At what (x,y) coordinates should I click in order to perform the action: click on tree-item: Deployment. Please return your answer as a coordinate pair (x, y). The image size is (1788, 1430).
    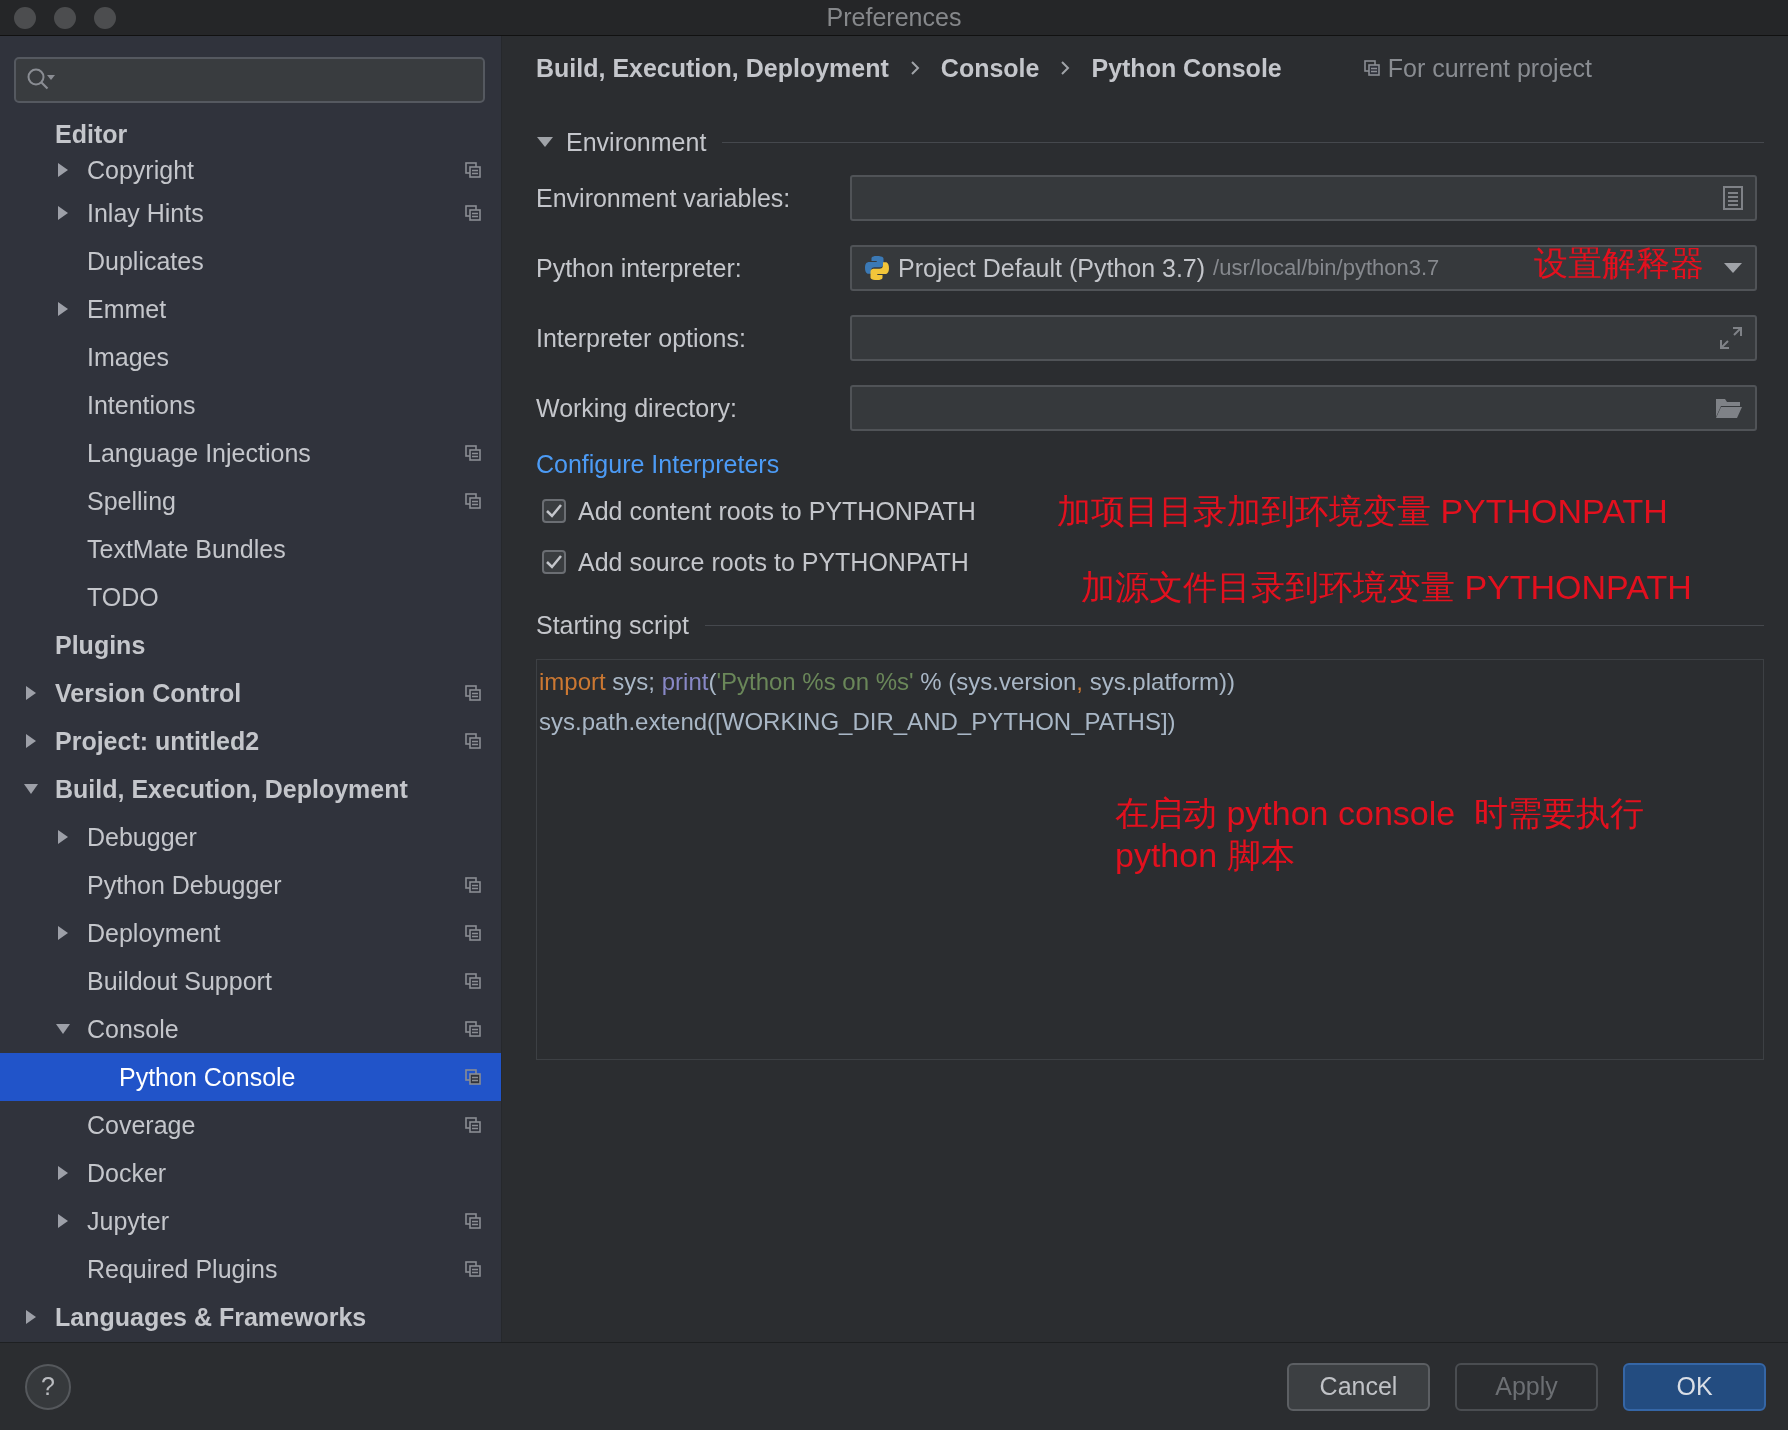
    Looking at the image, I should click on (250, 933).